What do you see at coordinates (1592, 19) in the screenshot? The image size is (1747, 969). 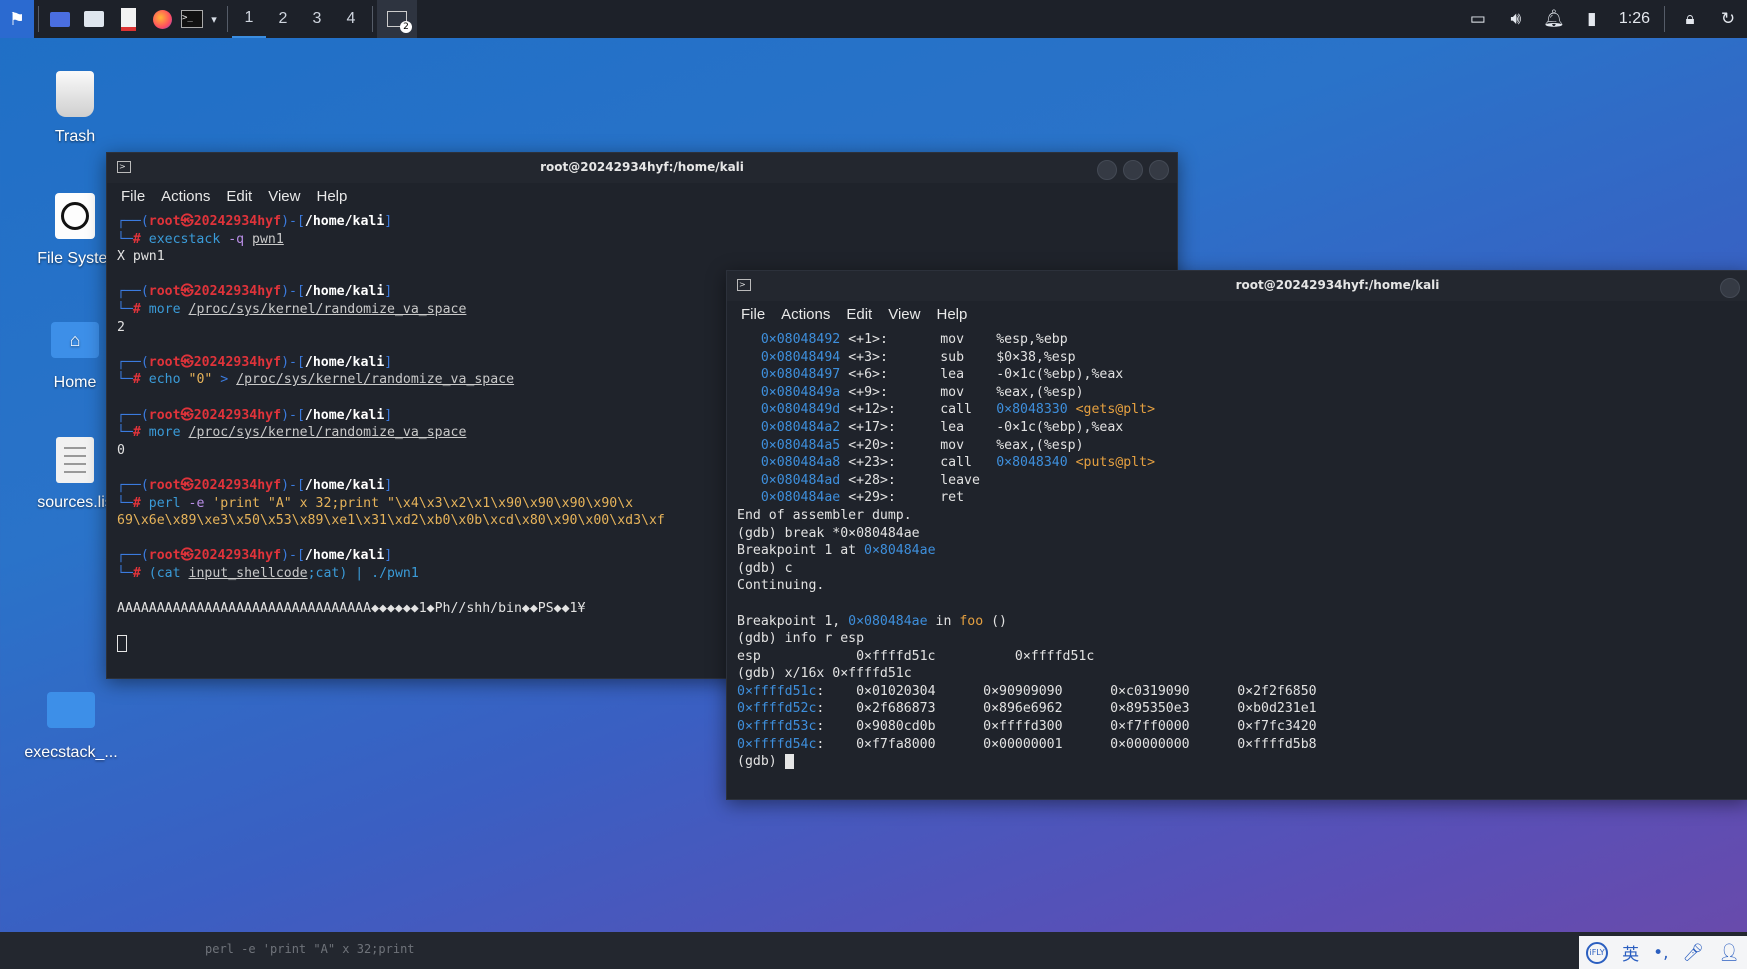 I see `battery-icon: ▮` at bounding box center [1592, 19].